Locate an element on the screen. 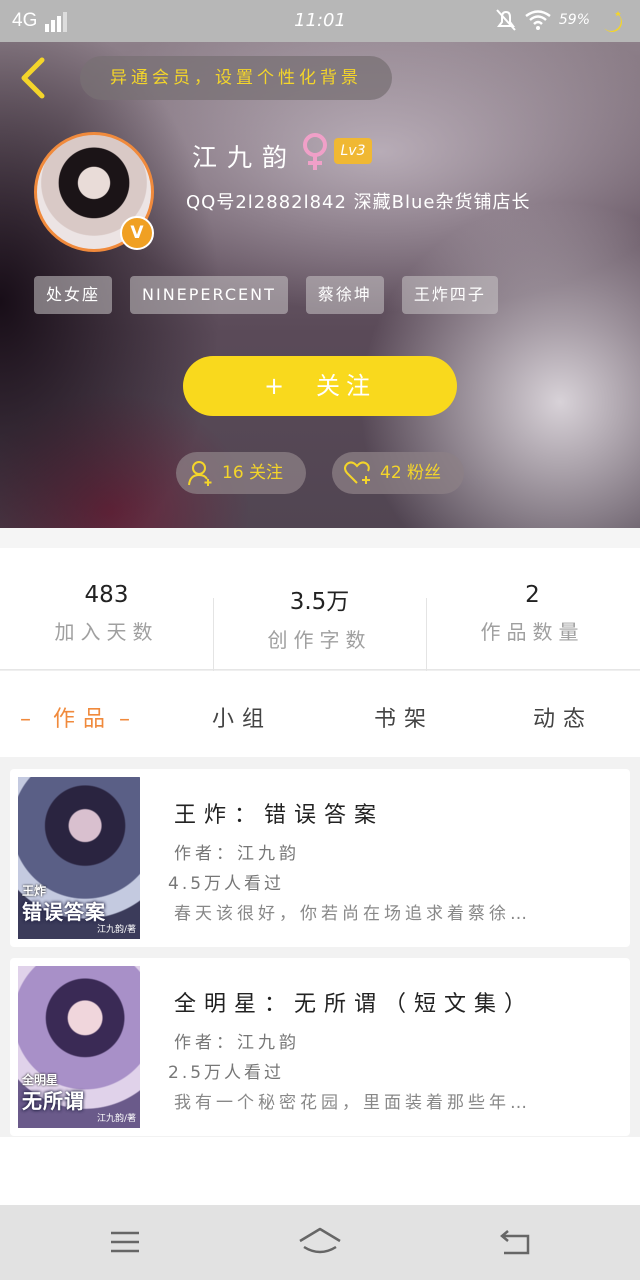 This screenshot has height=1280, width=640. vip-badge: V is located at coordinates (137, 233).